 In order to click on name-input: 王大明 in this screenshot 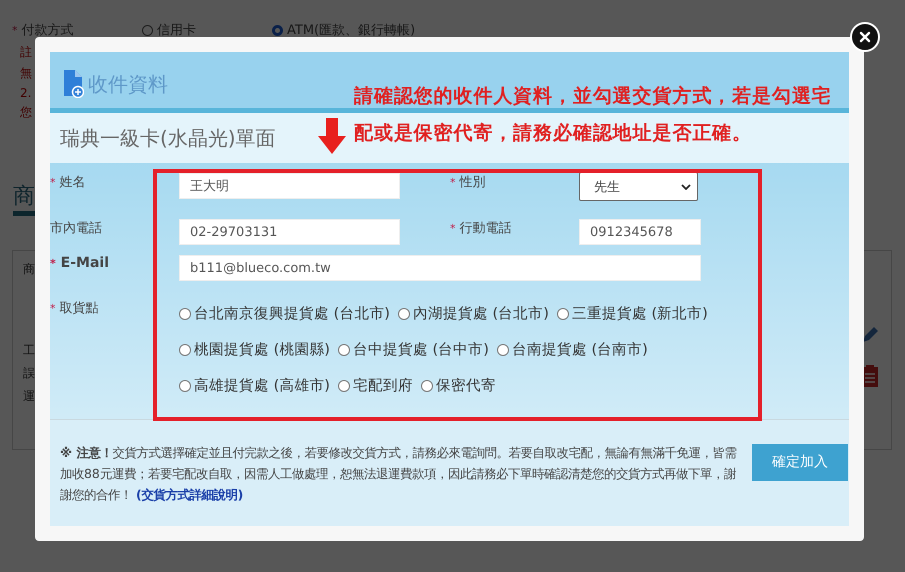, I will do `click(289, 186)`.